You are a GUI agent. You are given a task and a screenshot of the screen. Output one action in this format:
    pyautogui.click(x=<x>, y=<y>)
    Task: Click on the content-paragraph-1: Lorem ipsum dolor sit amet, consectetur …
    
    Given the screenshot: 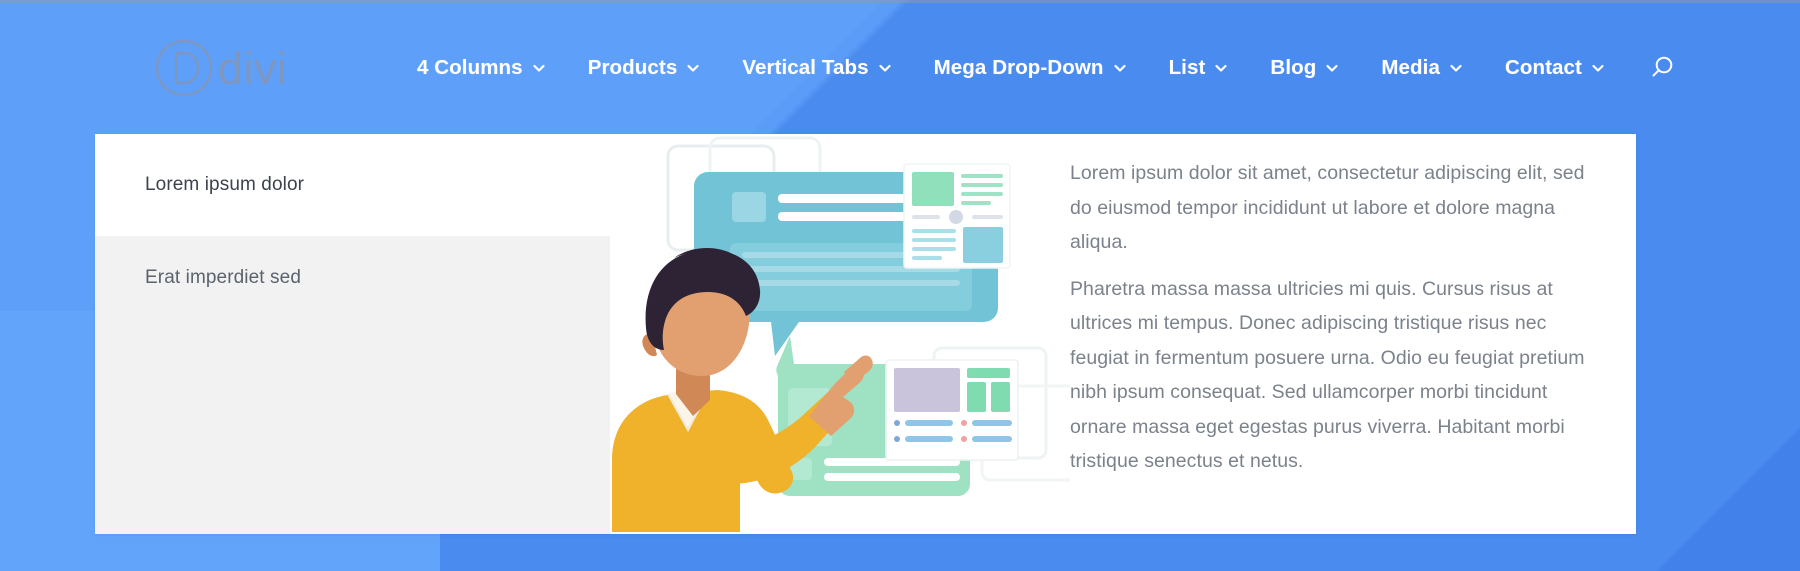 What is the action you would take?
    pyautogui.click(x=1327, y=207)
    